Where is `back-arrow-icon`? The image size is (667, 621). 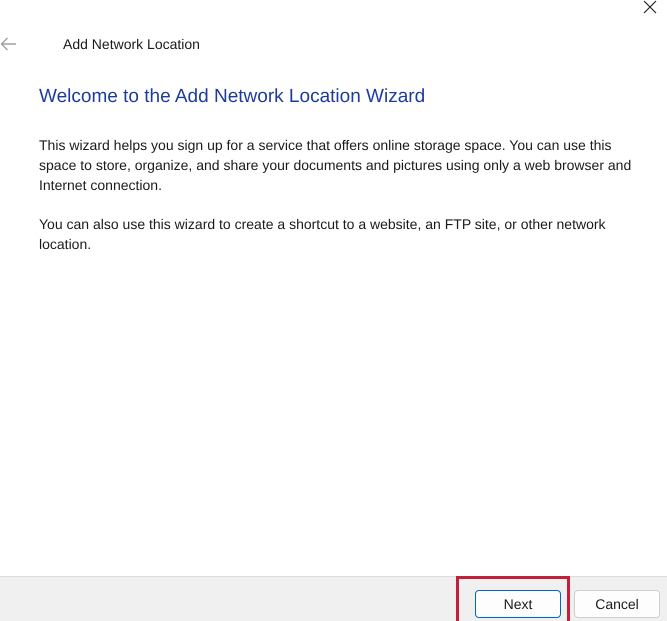 back-arrow-icon is located at coordinates (8, 44).